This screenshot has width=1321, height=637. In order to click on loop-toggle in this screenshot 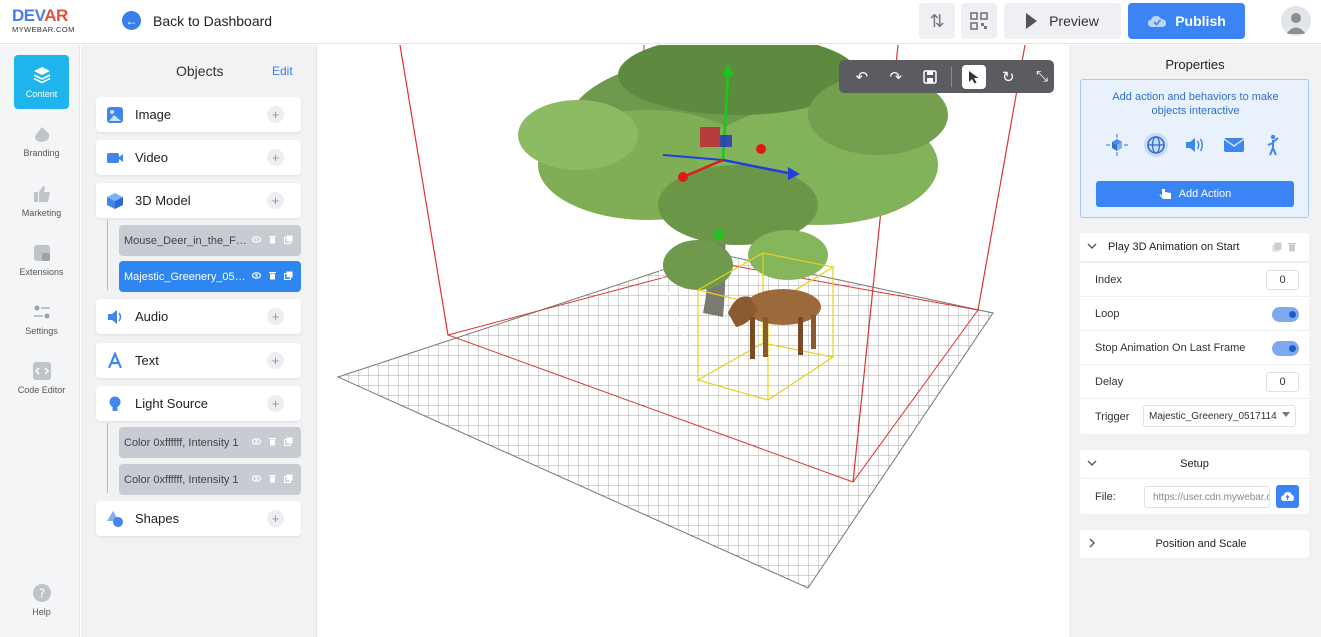, I will do `click(1285, 314)`.